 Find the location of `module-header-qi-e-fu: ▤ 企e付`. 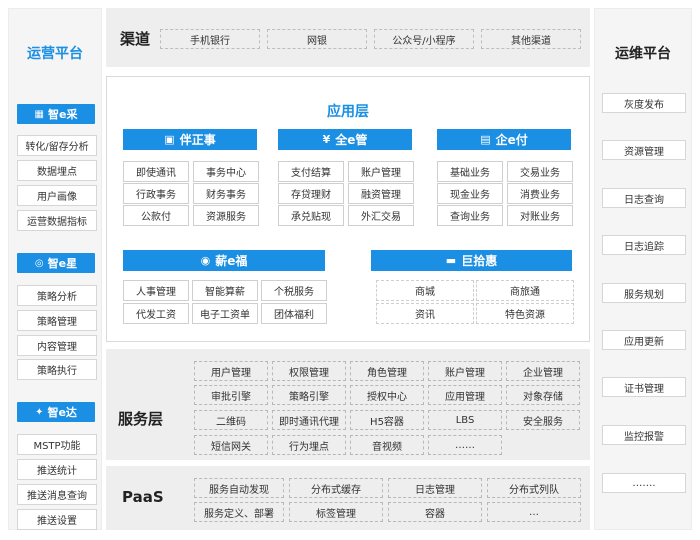

module-header-qi-e-fu: ▤ 企e付 is located at coordinates (504, 139).